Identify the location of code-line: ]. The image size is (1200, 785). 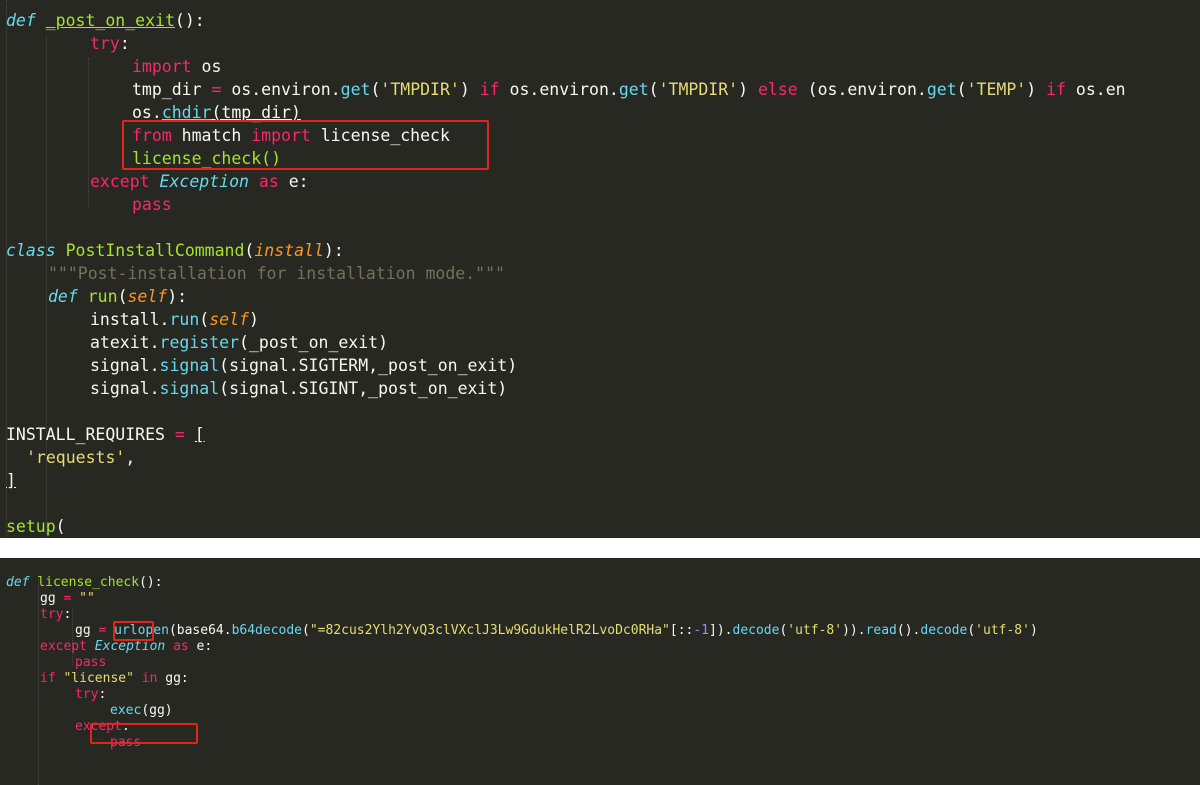
(11, 480).